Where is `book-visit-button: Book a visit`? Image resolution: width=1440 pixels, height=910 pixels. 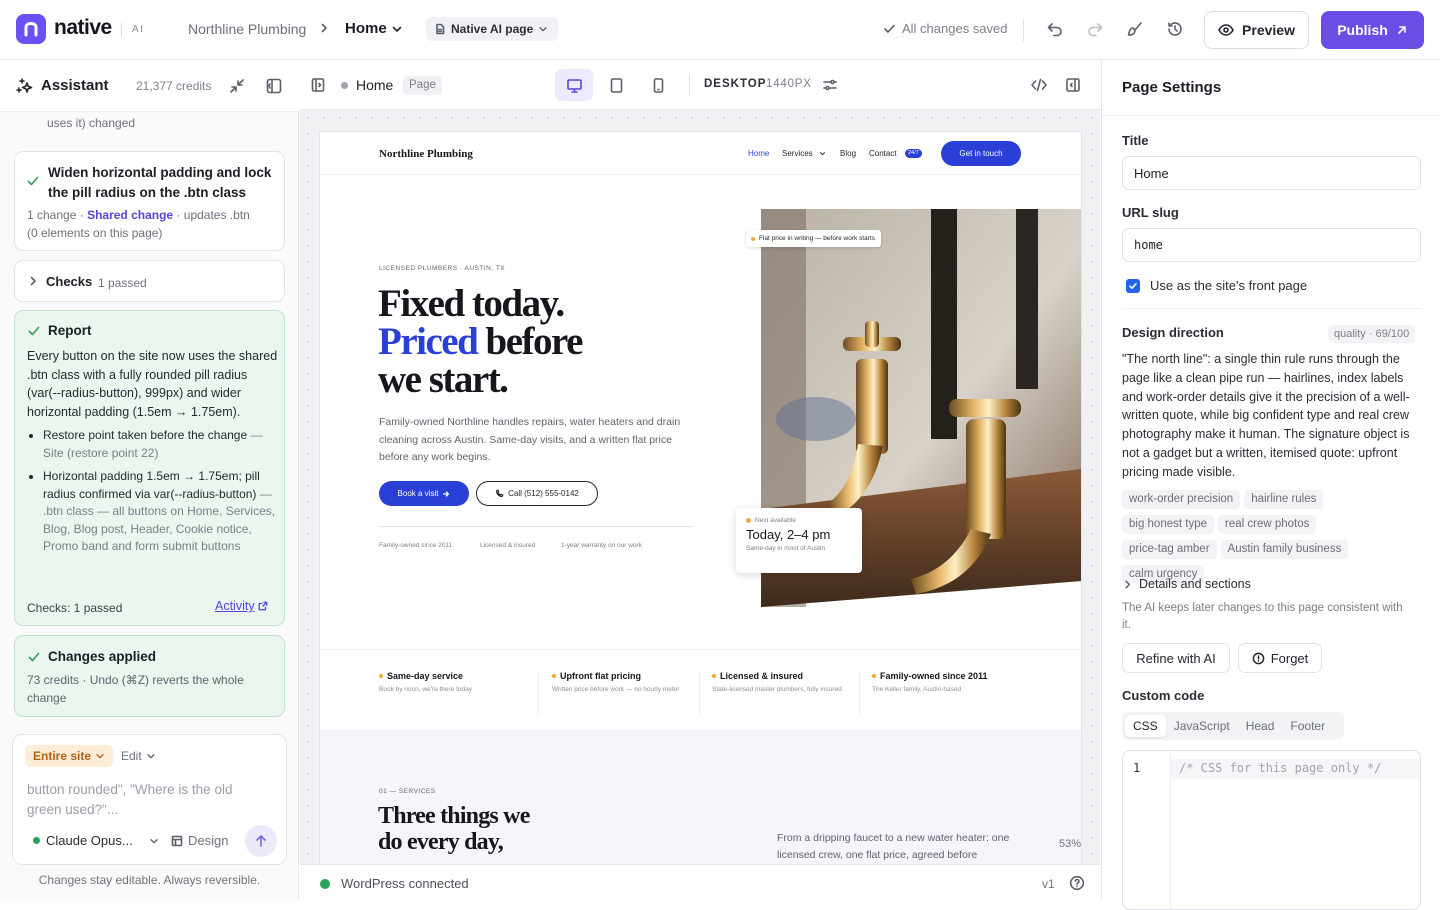 book-visit-button: Book a visit is located at coordinates (424, 493).